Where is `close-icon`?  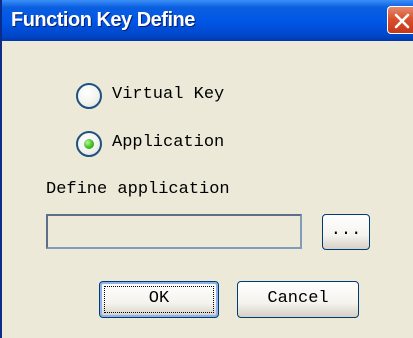
close-icon is located at coordinates (402, 21).